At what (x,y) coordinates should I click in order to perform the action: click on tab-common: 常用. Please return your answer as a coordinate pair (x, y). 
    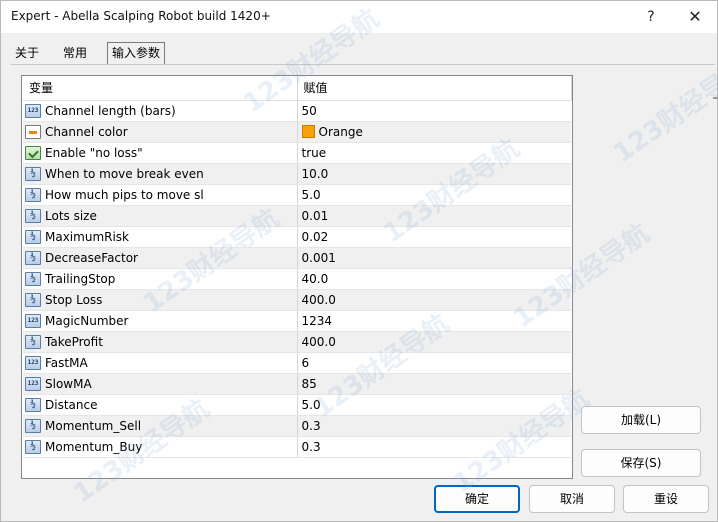
    Looking at the image, I should click on (75, 54).